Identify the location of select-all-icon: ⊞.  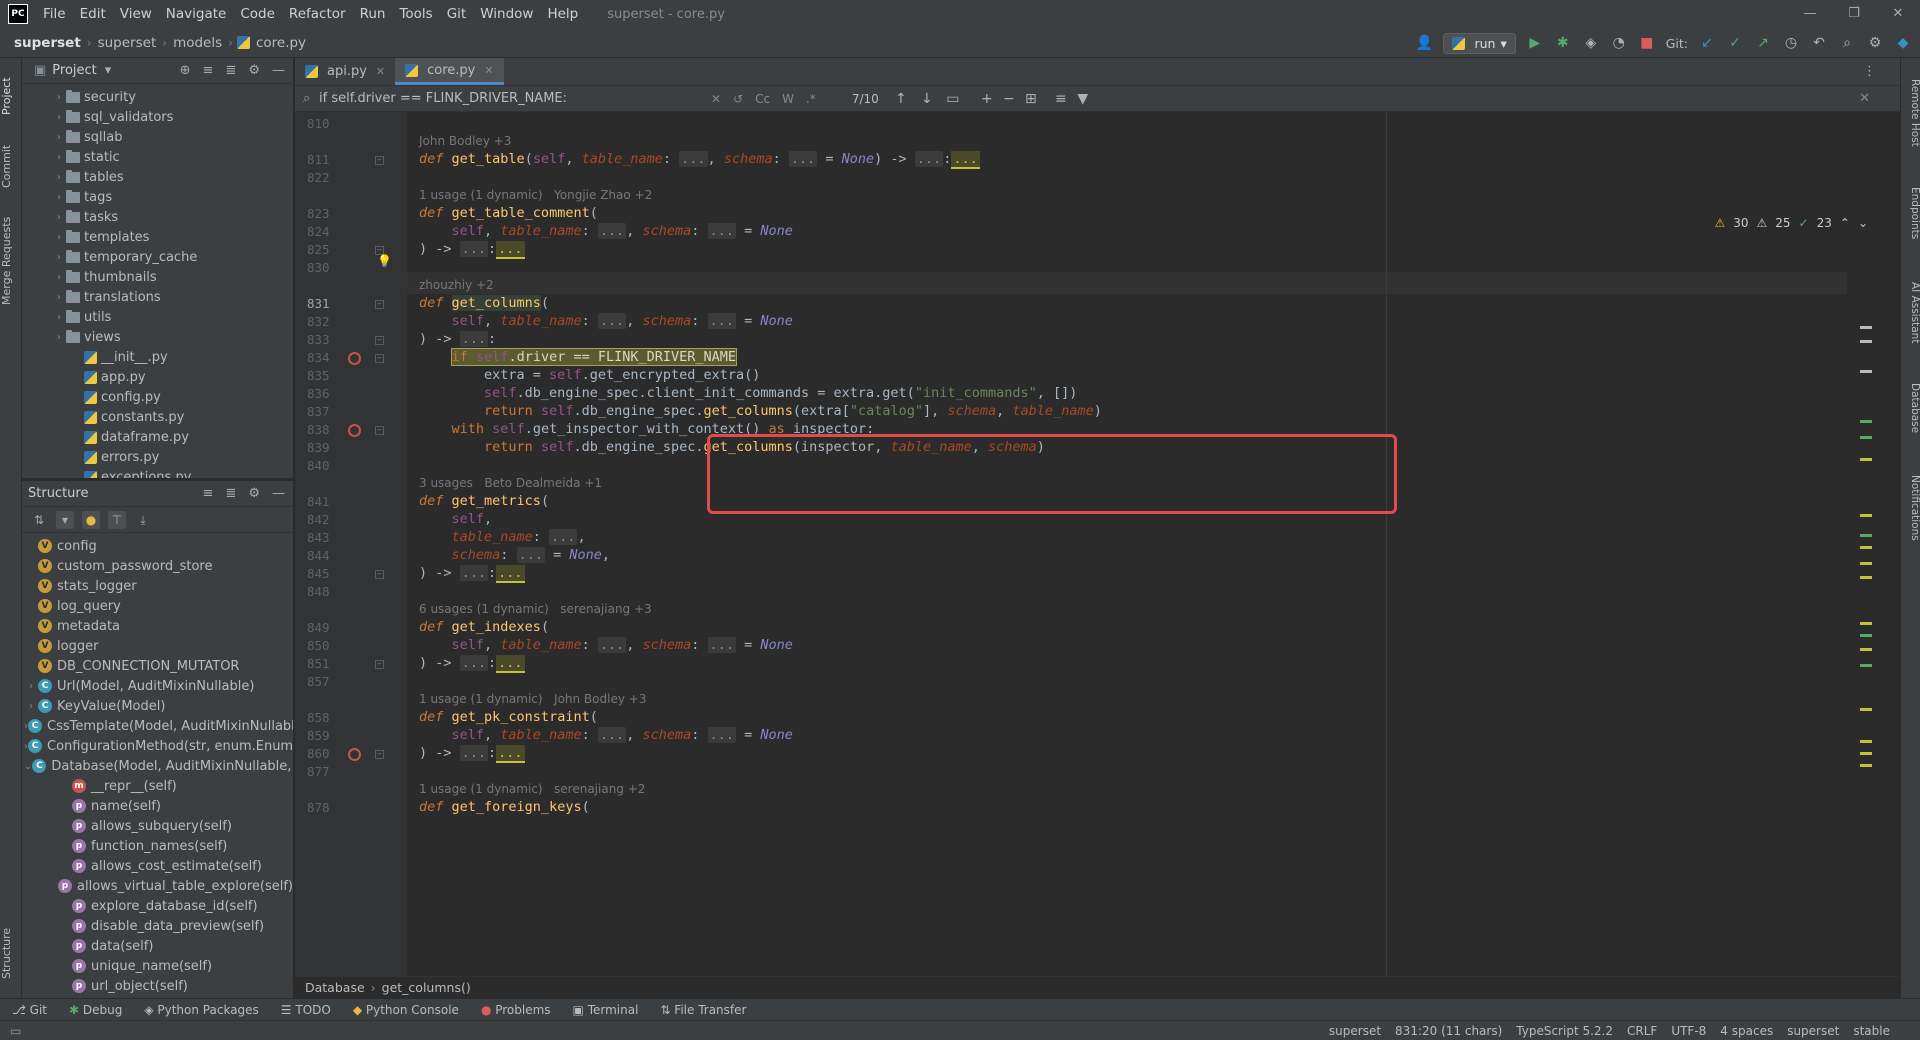
(1031, 99).